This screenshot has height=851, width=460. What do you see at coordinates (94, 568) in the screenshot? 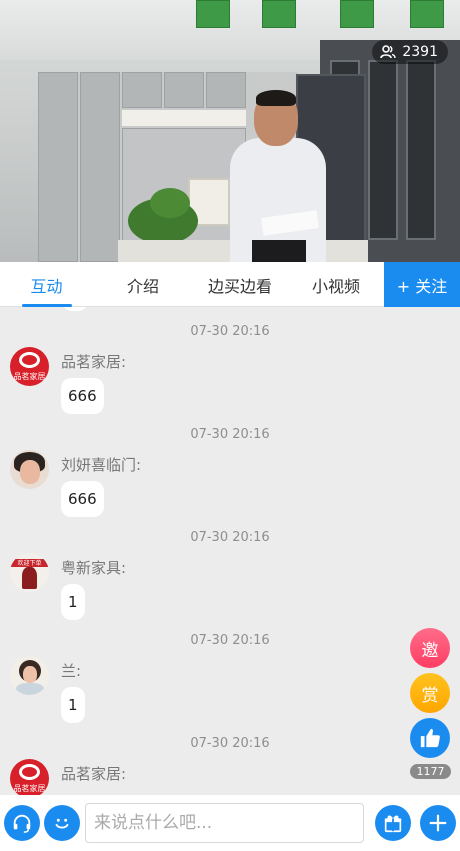
I see `sender-name: 粤新家具:` at bounding box center [94, 568].